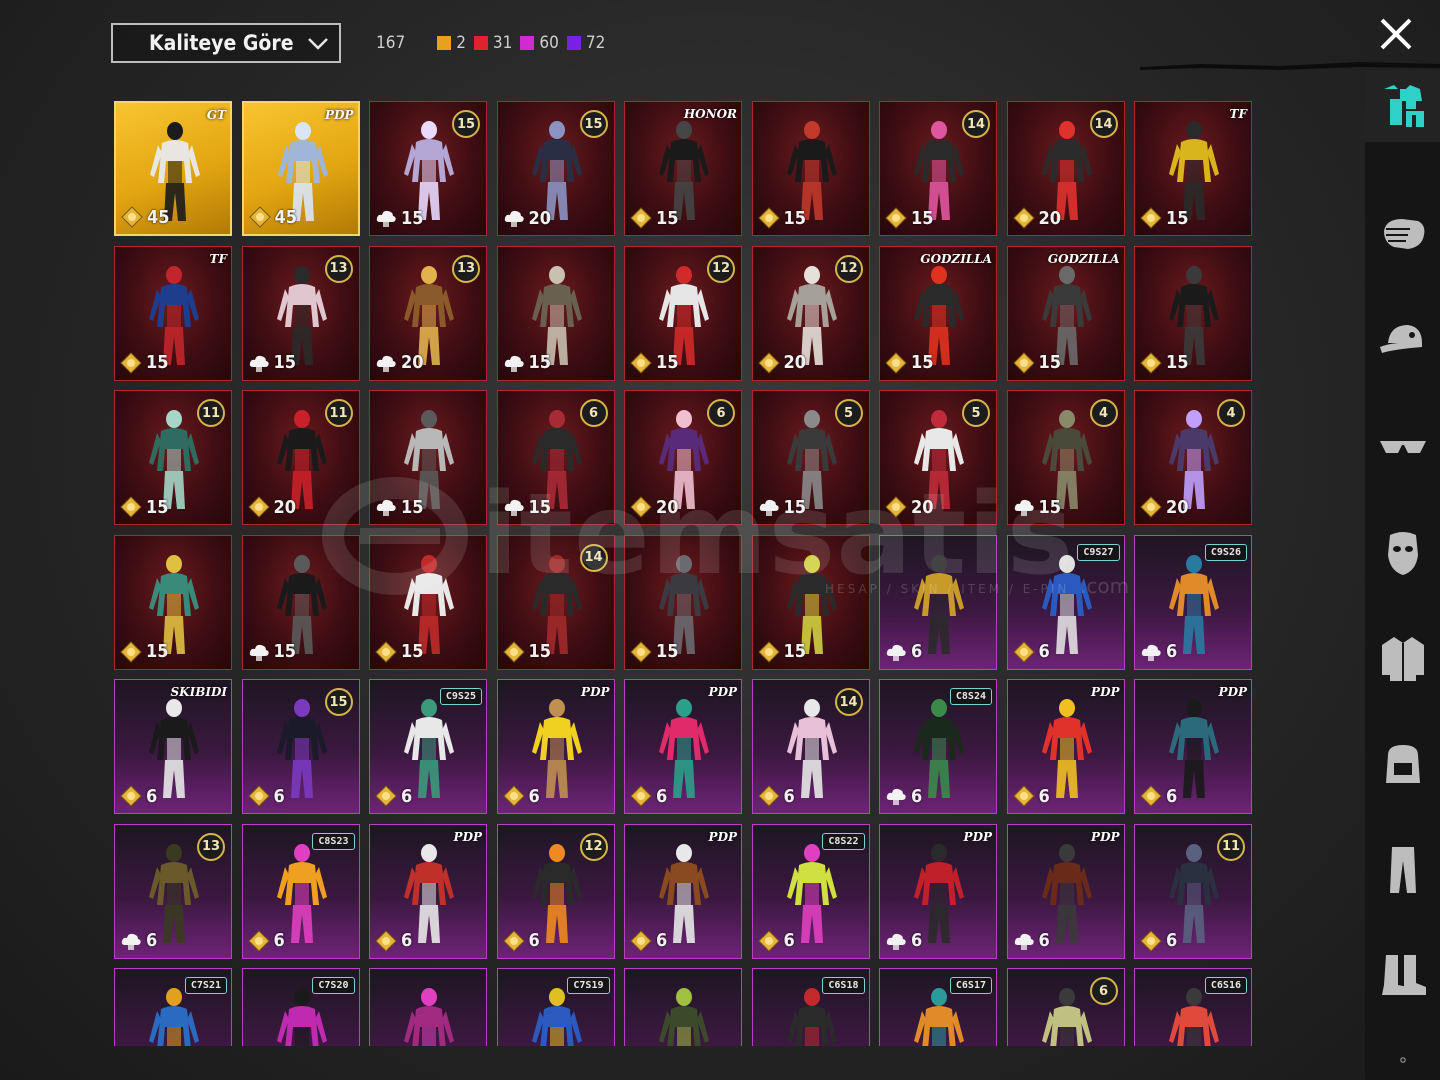 Image resolution: width=1440 pixels, height=1080 pixels. What do you see at coordinates (938, 1007) in the screenshot?
I see `item-card: C6S17` at bounding box center [938, 1007].